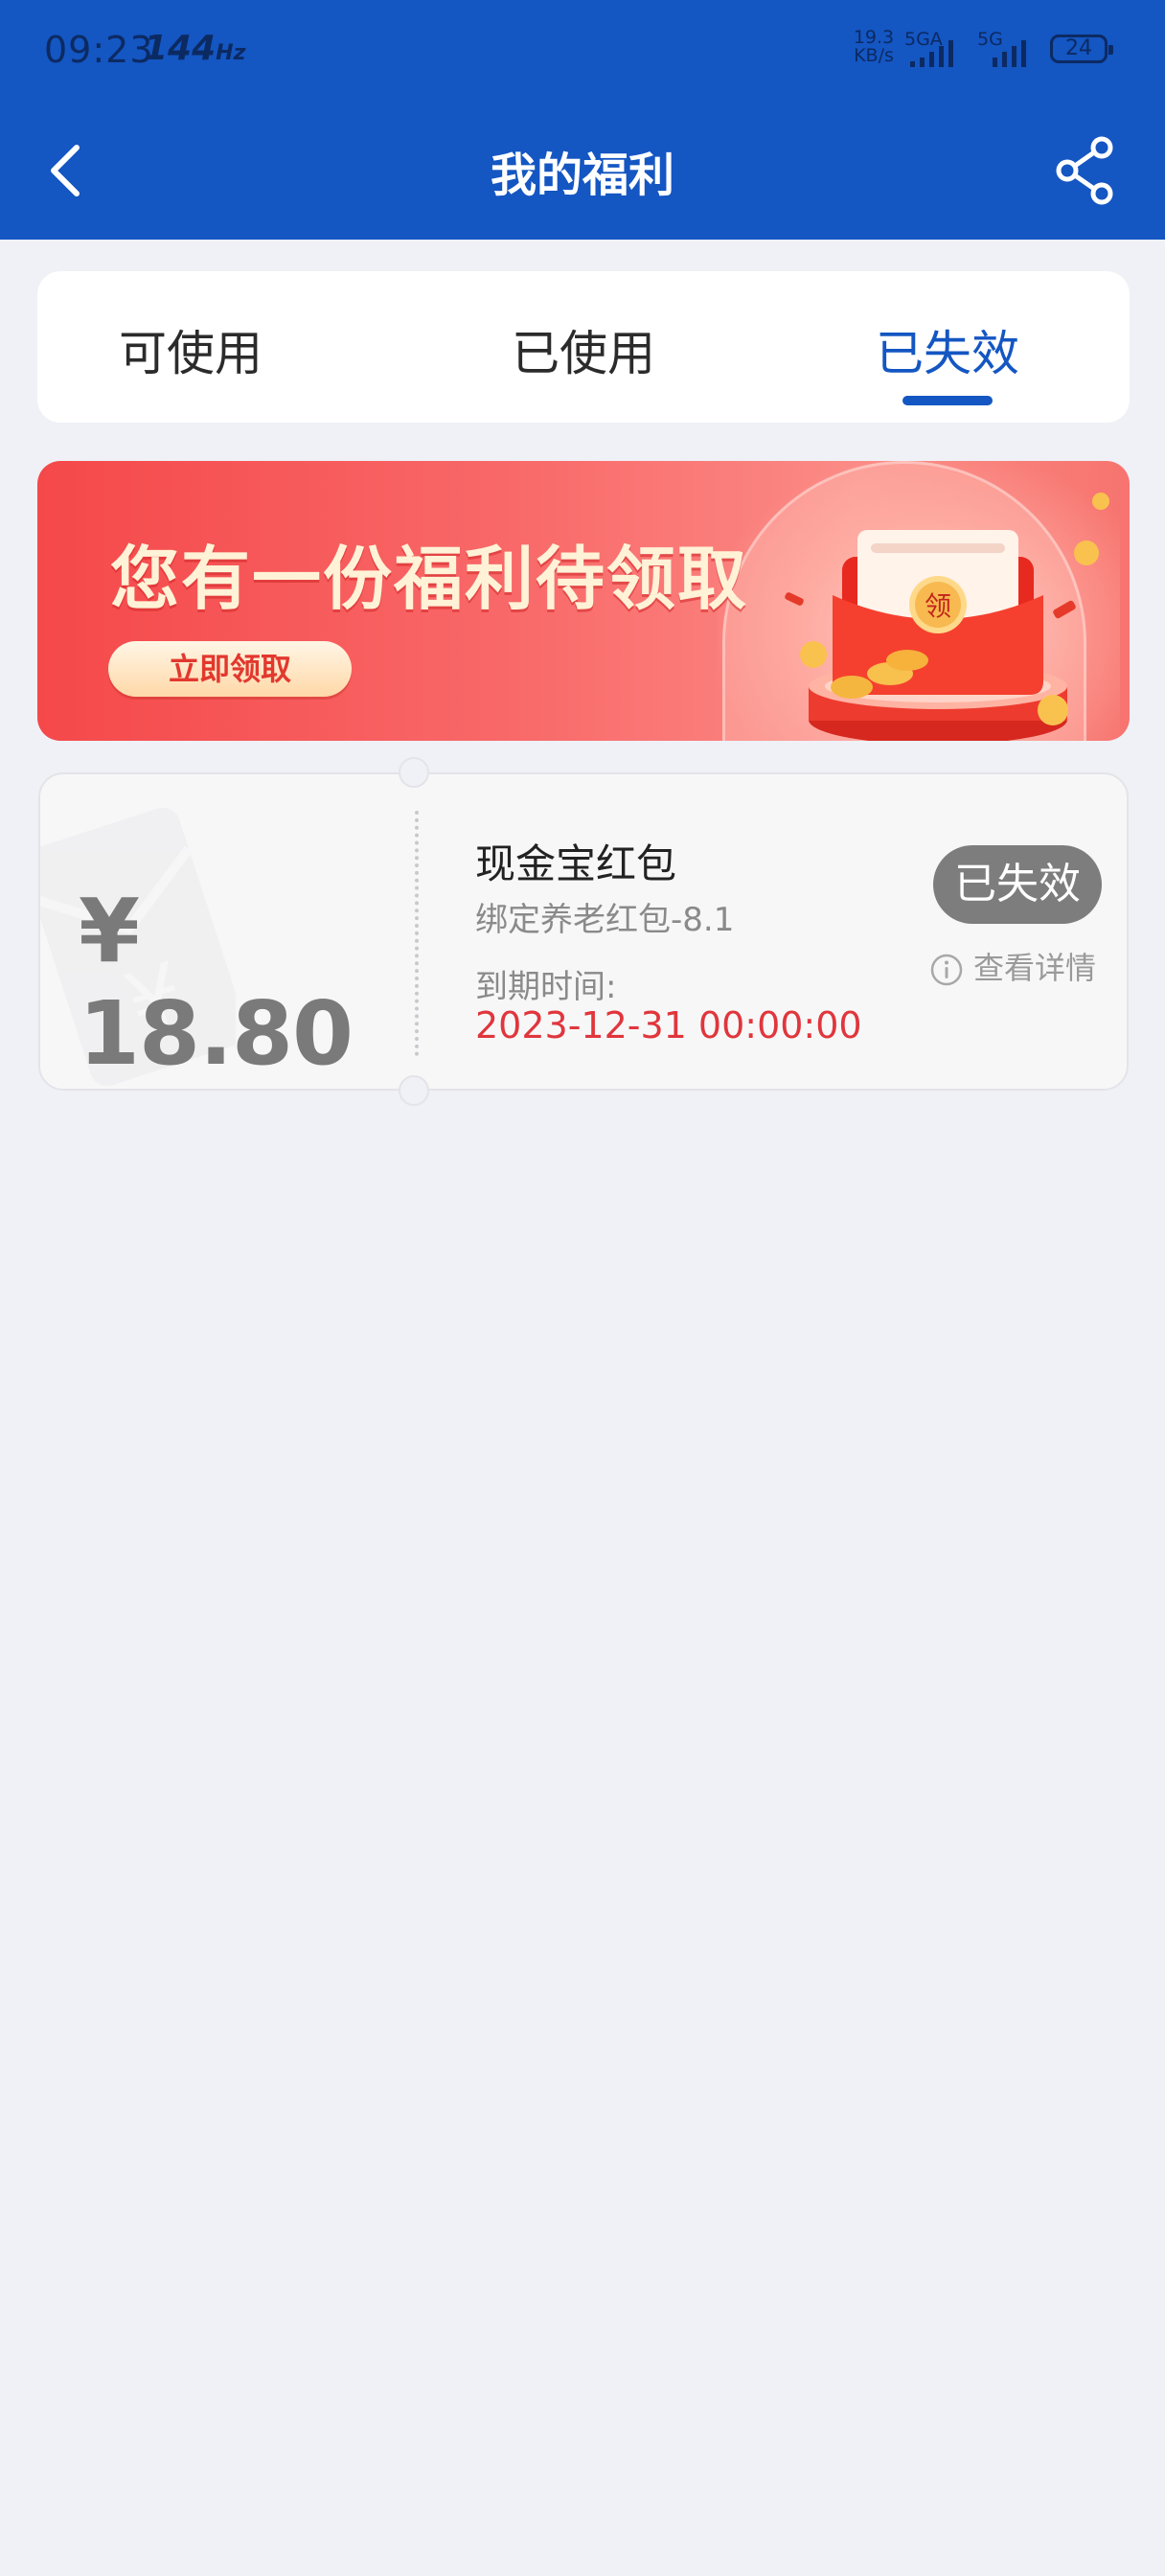 The width and height of the screenshot is (1165, 2576). What do you see at coordinates (195, 48) in the screenshot?
I see `status-refresh-rate: 144Hz` at bounding box center [195, 48].